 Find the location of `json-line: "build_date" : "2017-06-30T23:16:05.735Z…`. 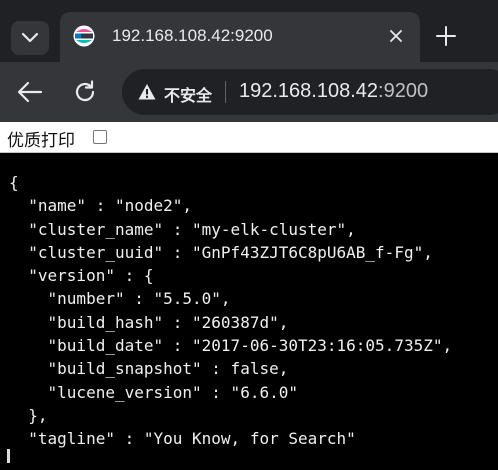

json-line: "build_date" : "2017-06-30T23:16:05.735Z… is located at coordinates (231, 346).